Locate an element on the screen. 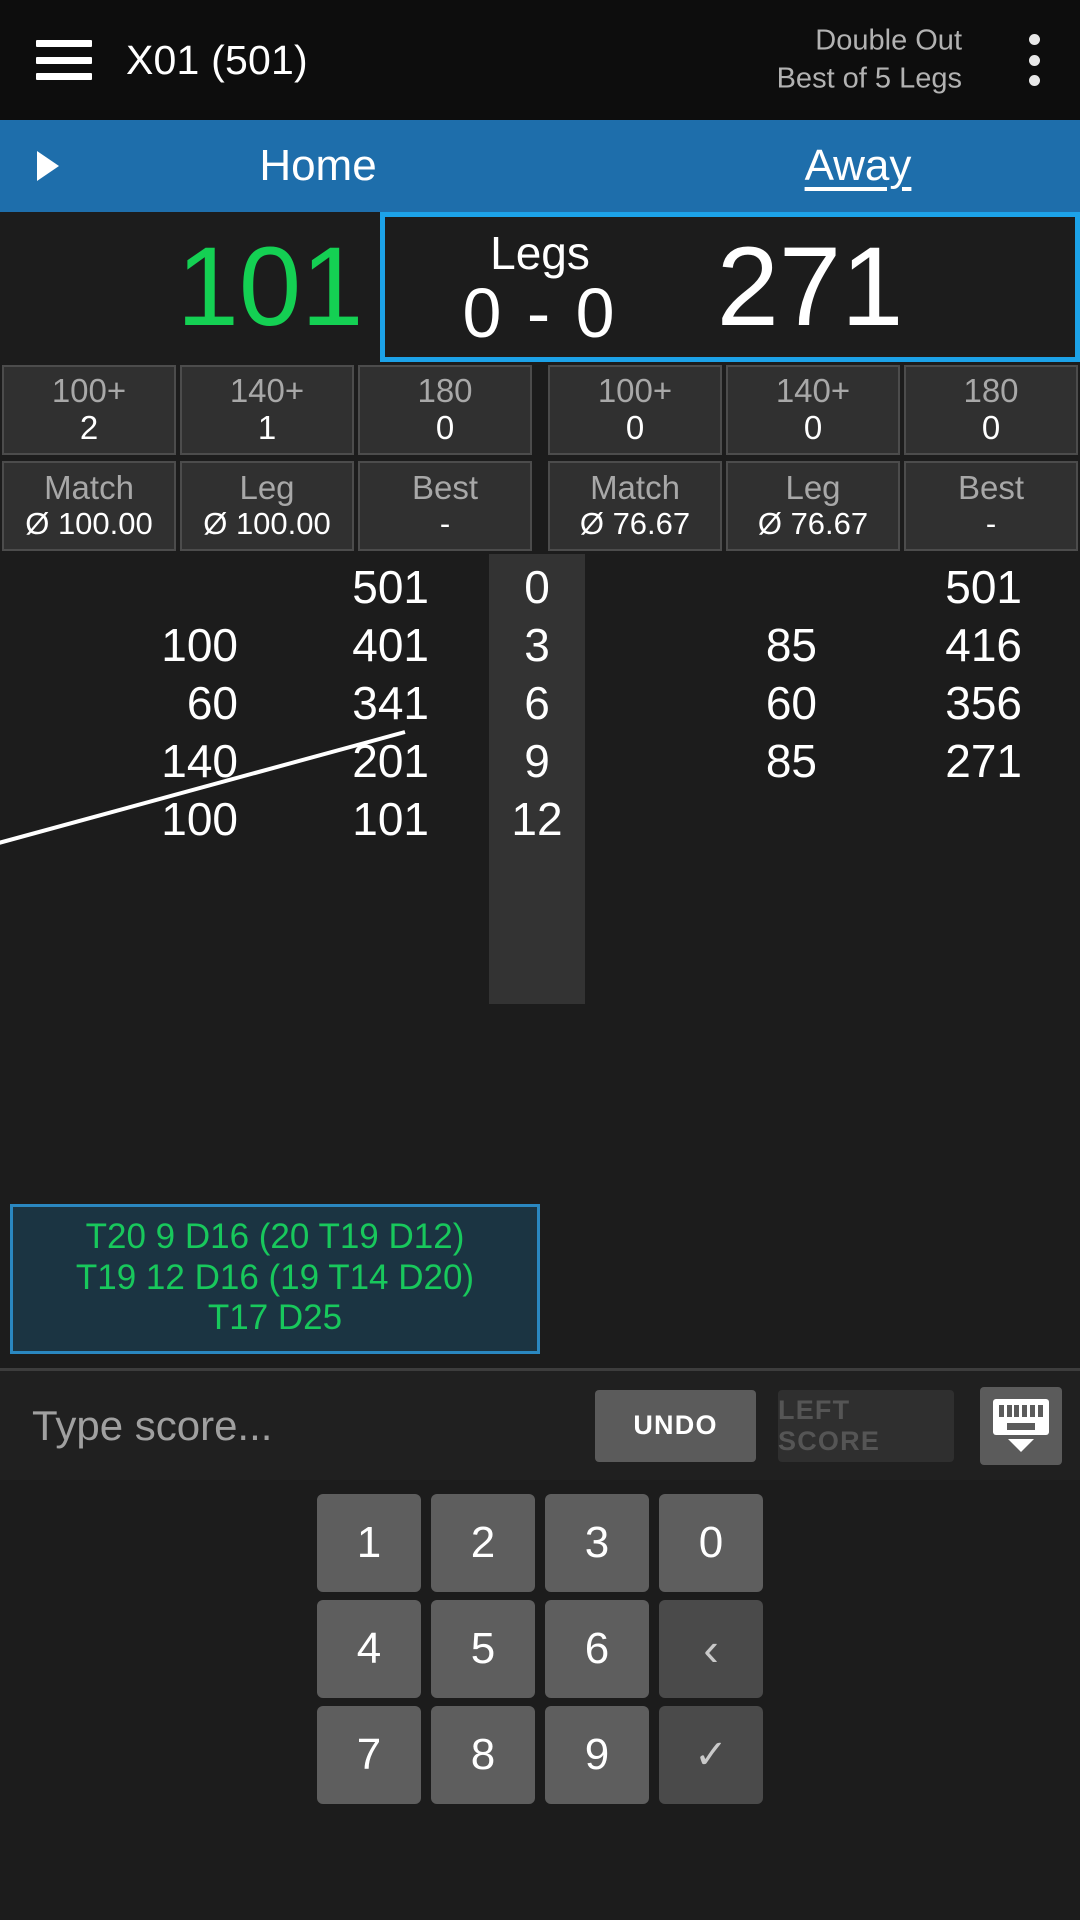  table-row: 501 0 501 is located at coordinates (540, 587).